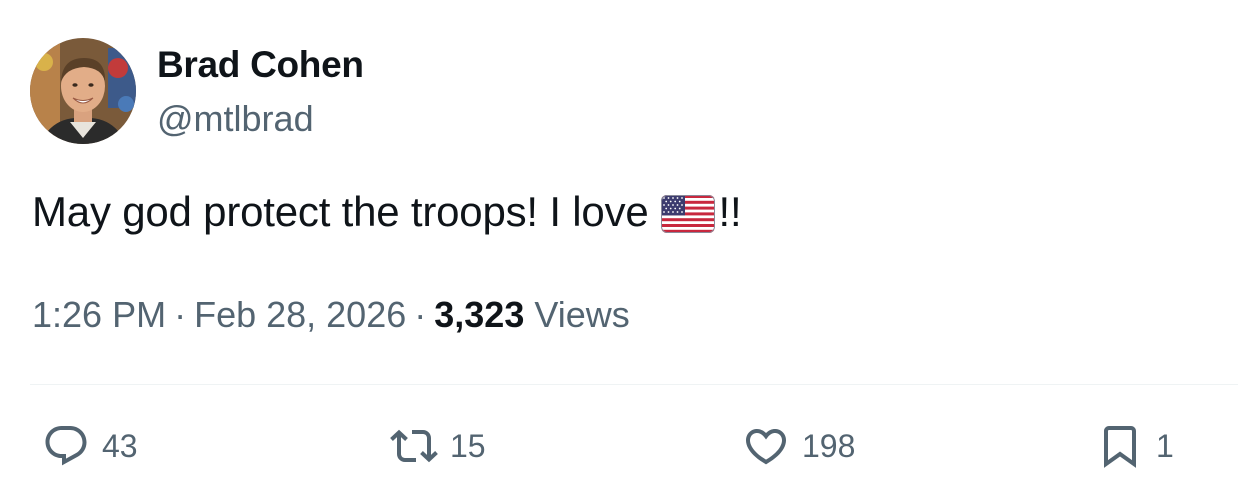 The height and width of the screenshot is (502, 1238). Describe the element at coordinates (1165, 445) in the screenshot. I see `bookmark-count: 1` at that location.